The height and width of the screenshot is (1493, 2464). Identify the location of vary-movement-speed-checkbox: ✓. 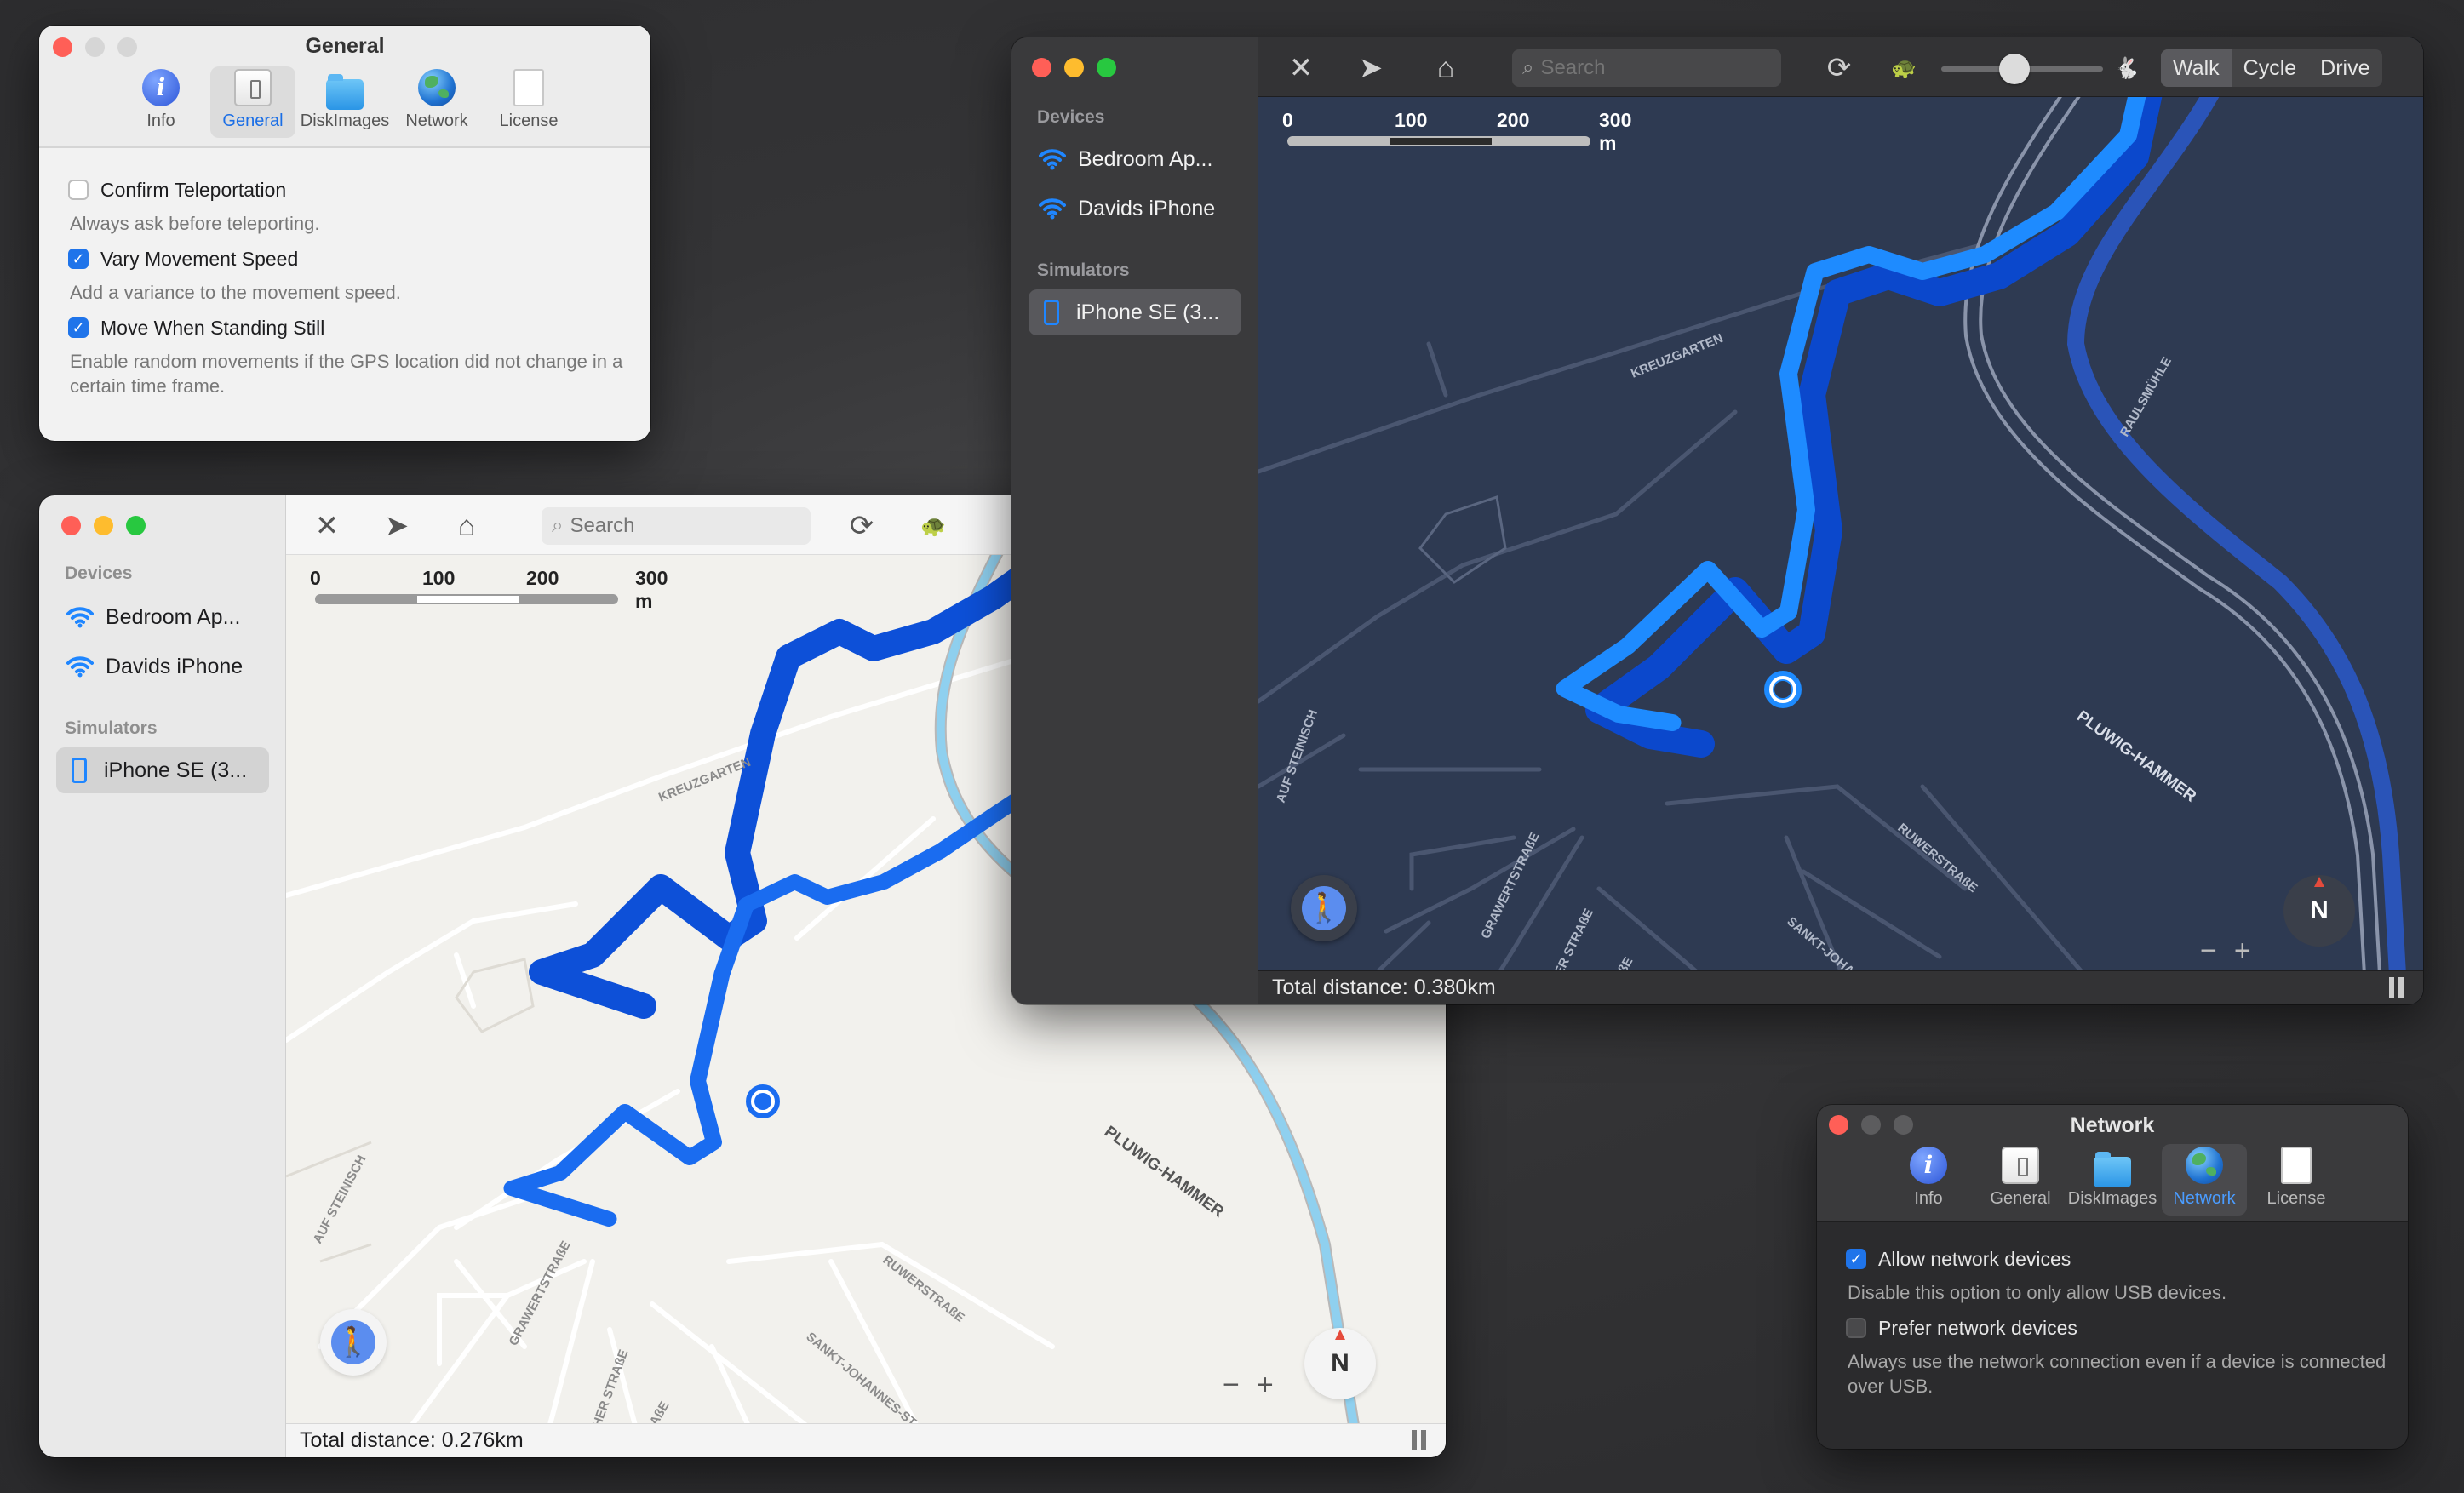
(78, 259).